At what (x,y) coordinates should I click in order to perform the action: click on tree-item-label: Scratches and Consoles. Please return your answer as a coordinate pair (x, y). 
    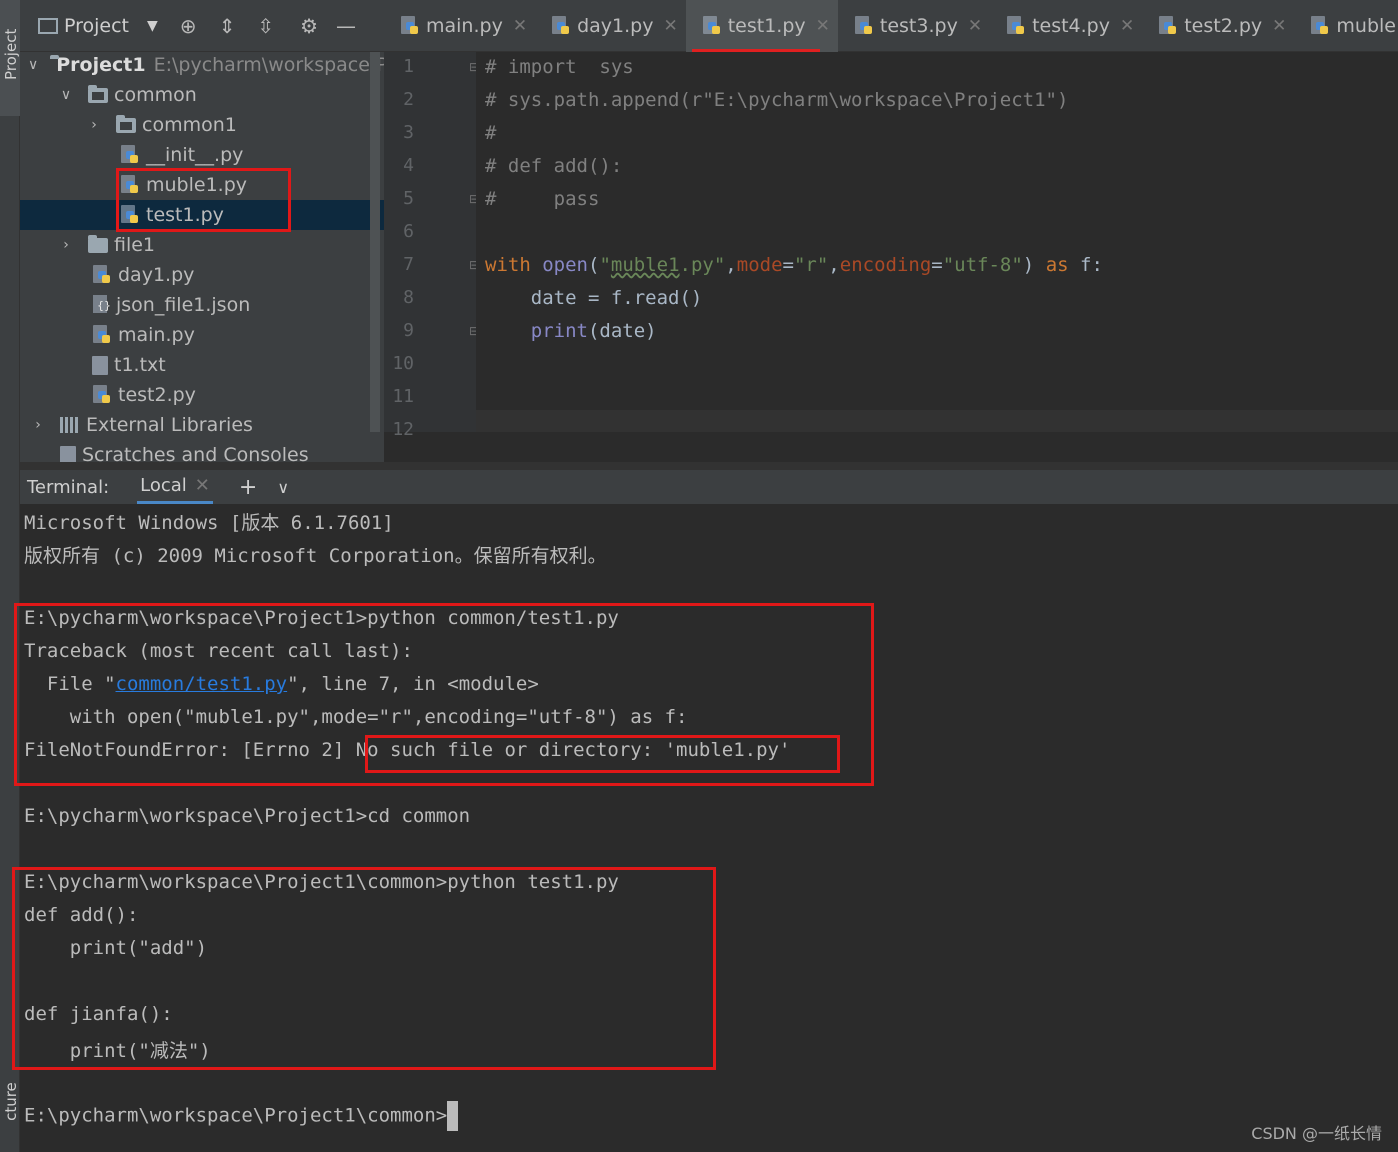
    Looking at the image, I should click on (195, 453).